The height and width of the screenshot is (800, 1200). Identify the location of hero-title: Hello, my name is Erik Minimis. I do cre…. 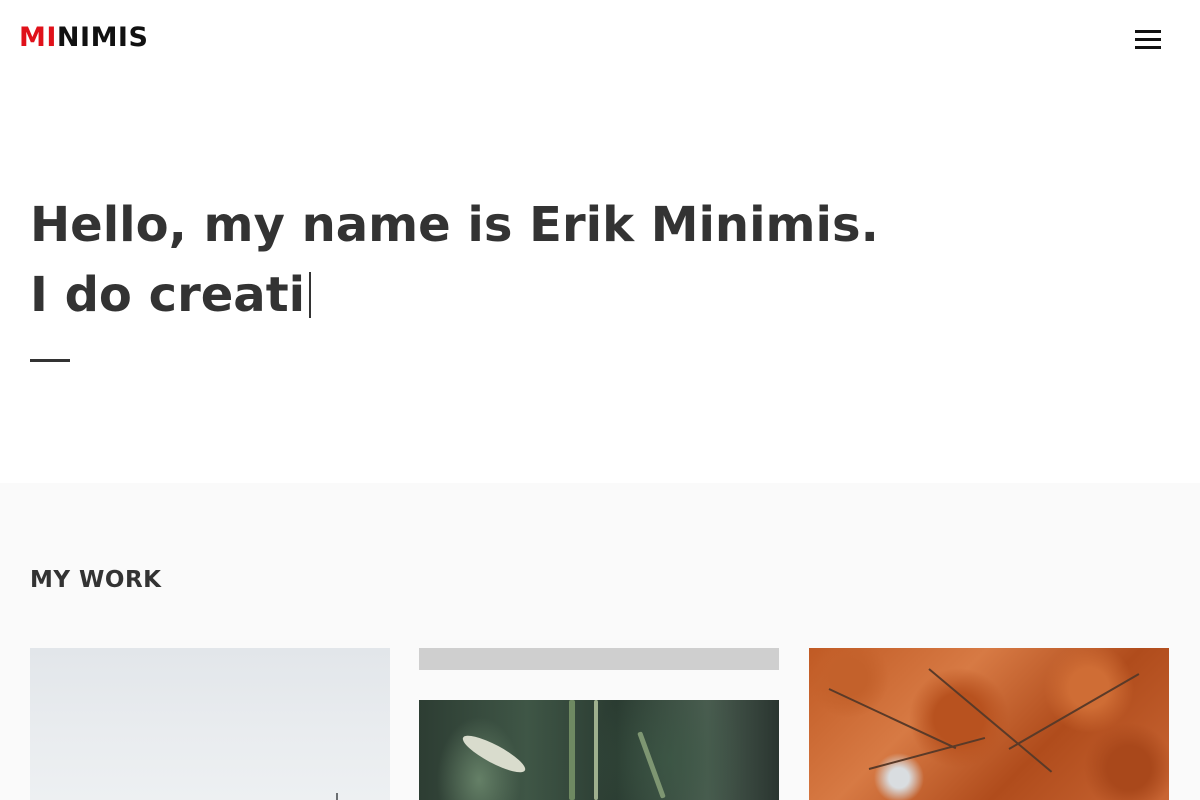
(454, 260).